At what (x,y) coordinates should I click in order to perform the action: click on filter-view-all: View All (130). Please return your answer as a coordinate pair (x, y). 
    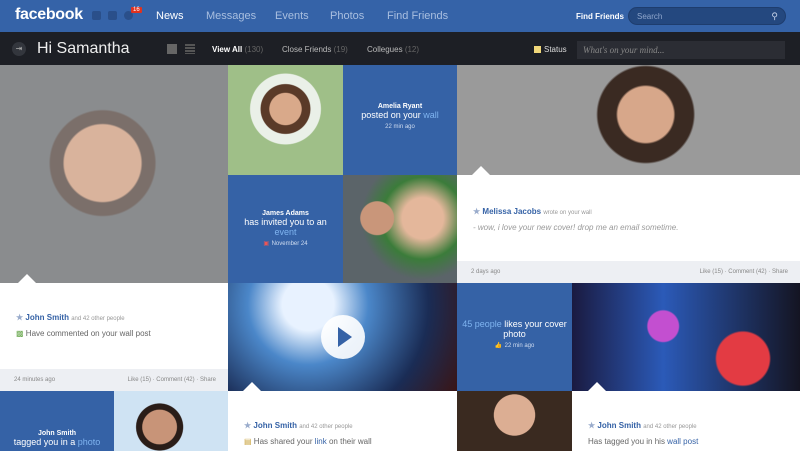
    Looking at the image, I should click on (237, 49).